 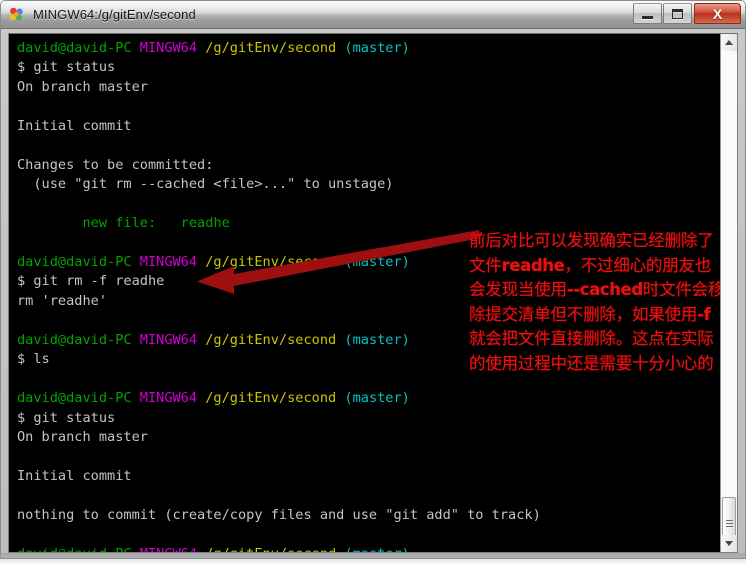 I want to click on window-bottom-shadow, so click(x=373, y=559).